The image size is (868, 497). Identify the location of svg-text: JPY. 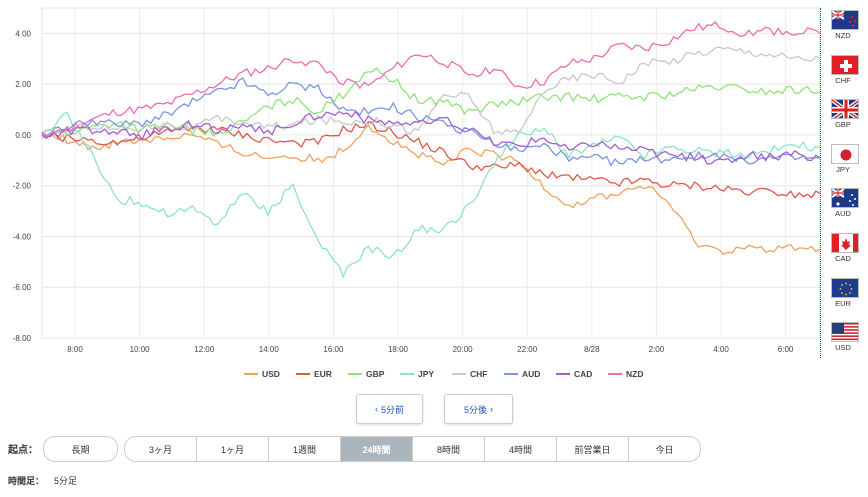
(426, 374).